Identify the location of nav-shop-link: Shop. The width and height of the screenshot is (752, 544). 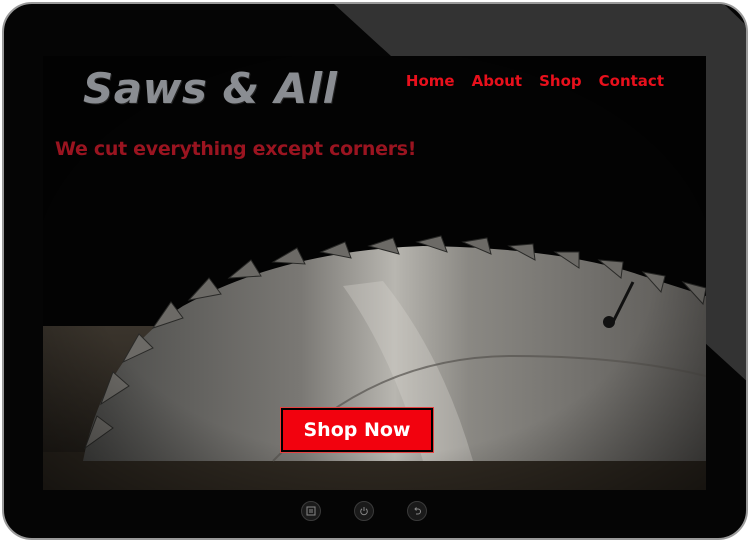
(560, 81).